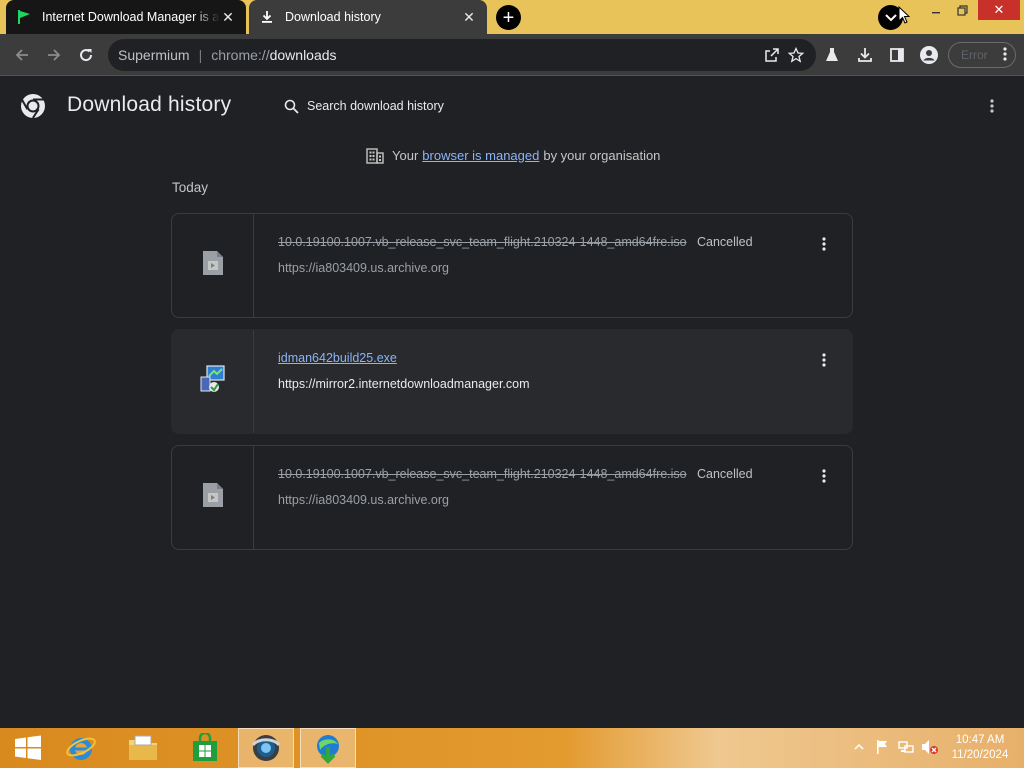 This screenshot has height=768, width=1024. Describe the element at coordinates (462, 55) in the screenshot. I see `address-bar: Supermium | chrome:// downloads` at that location.